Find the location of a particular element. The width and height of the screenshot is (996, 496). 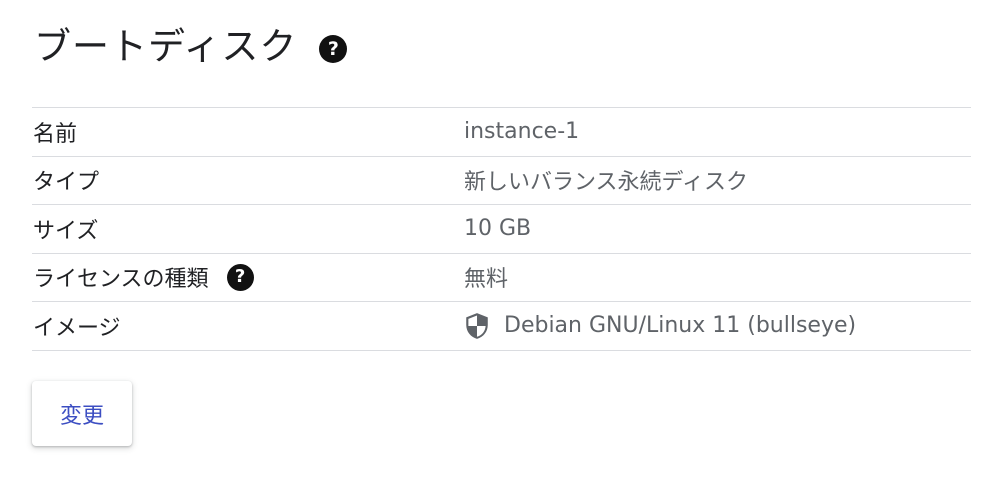

table-row-type: タイプ 新しいバランス永続ディスク is located at coordinates (501, 181).